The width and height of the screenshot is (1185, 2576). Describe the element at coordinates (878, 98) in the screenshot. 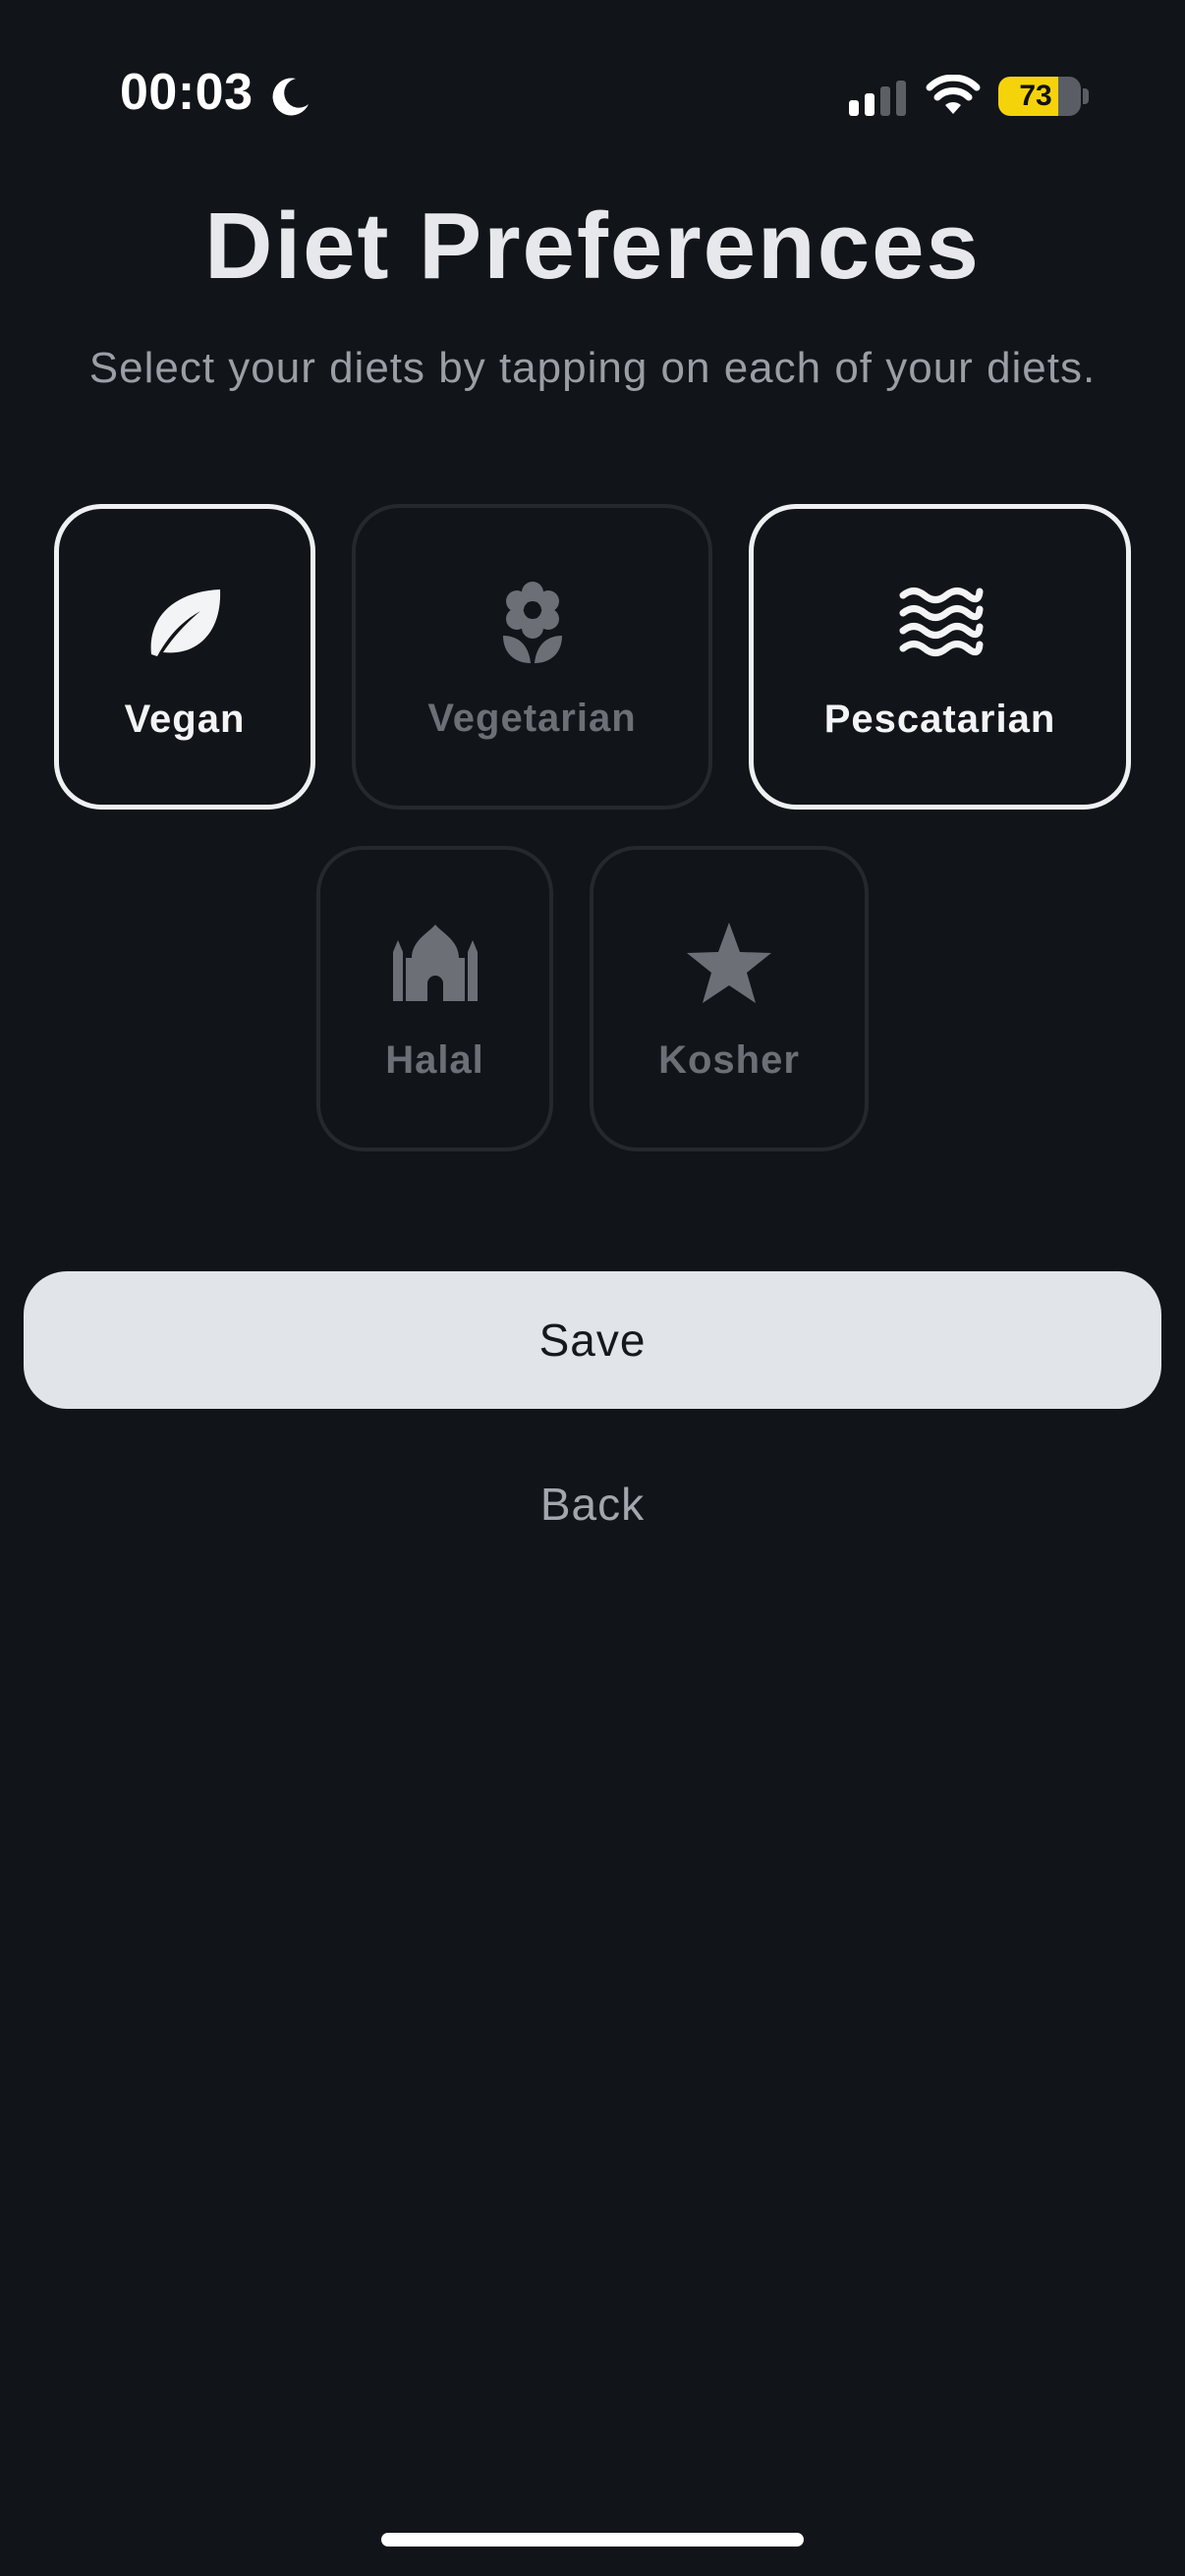

I see `signal-icon` at that location.